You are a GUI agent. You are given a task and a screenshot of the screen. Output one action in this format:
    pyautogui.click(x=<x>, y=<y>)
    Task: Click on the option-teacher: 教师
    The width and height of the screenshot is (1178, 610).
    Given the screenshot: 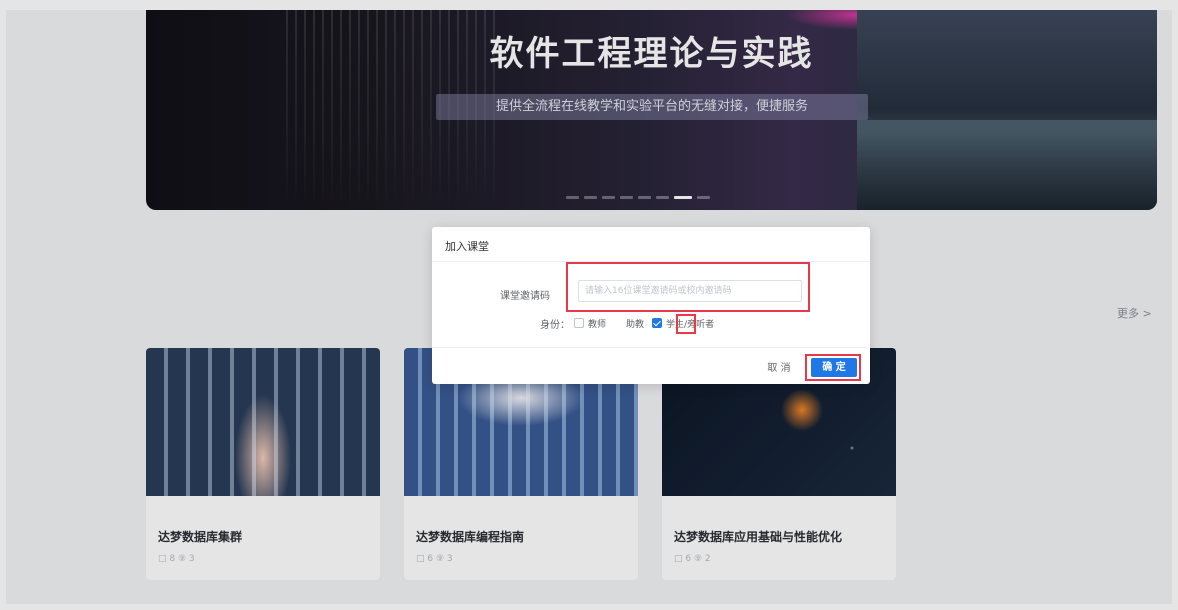 What is the action you would take?
    pyautogui.click(x=590, y=323)
    